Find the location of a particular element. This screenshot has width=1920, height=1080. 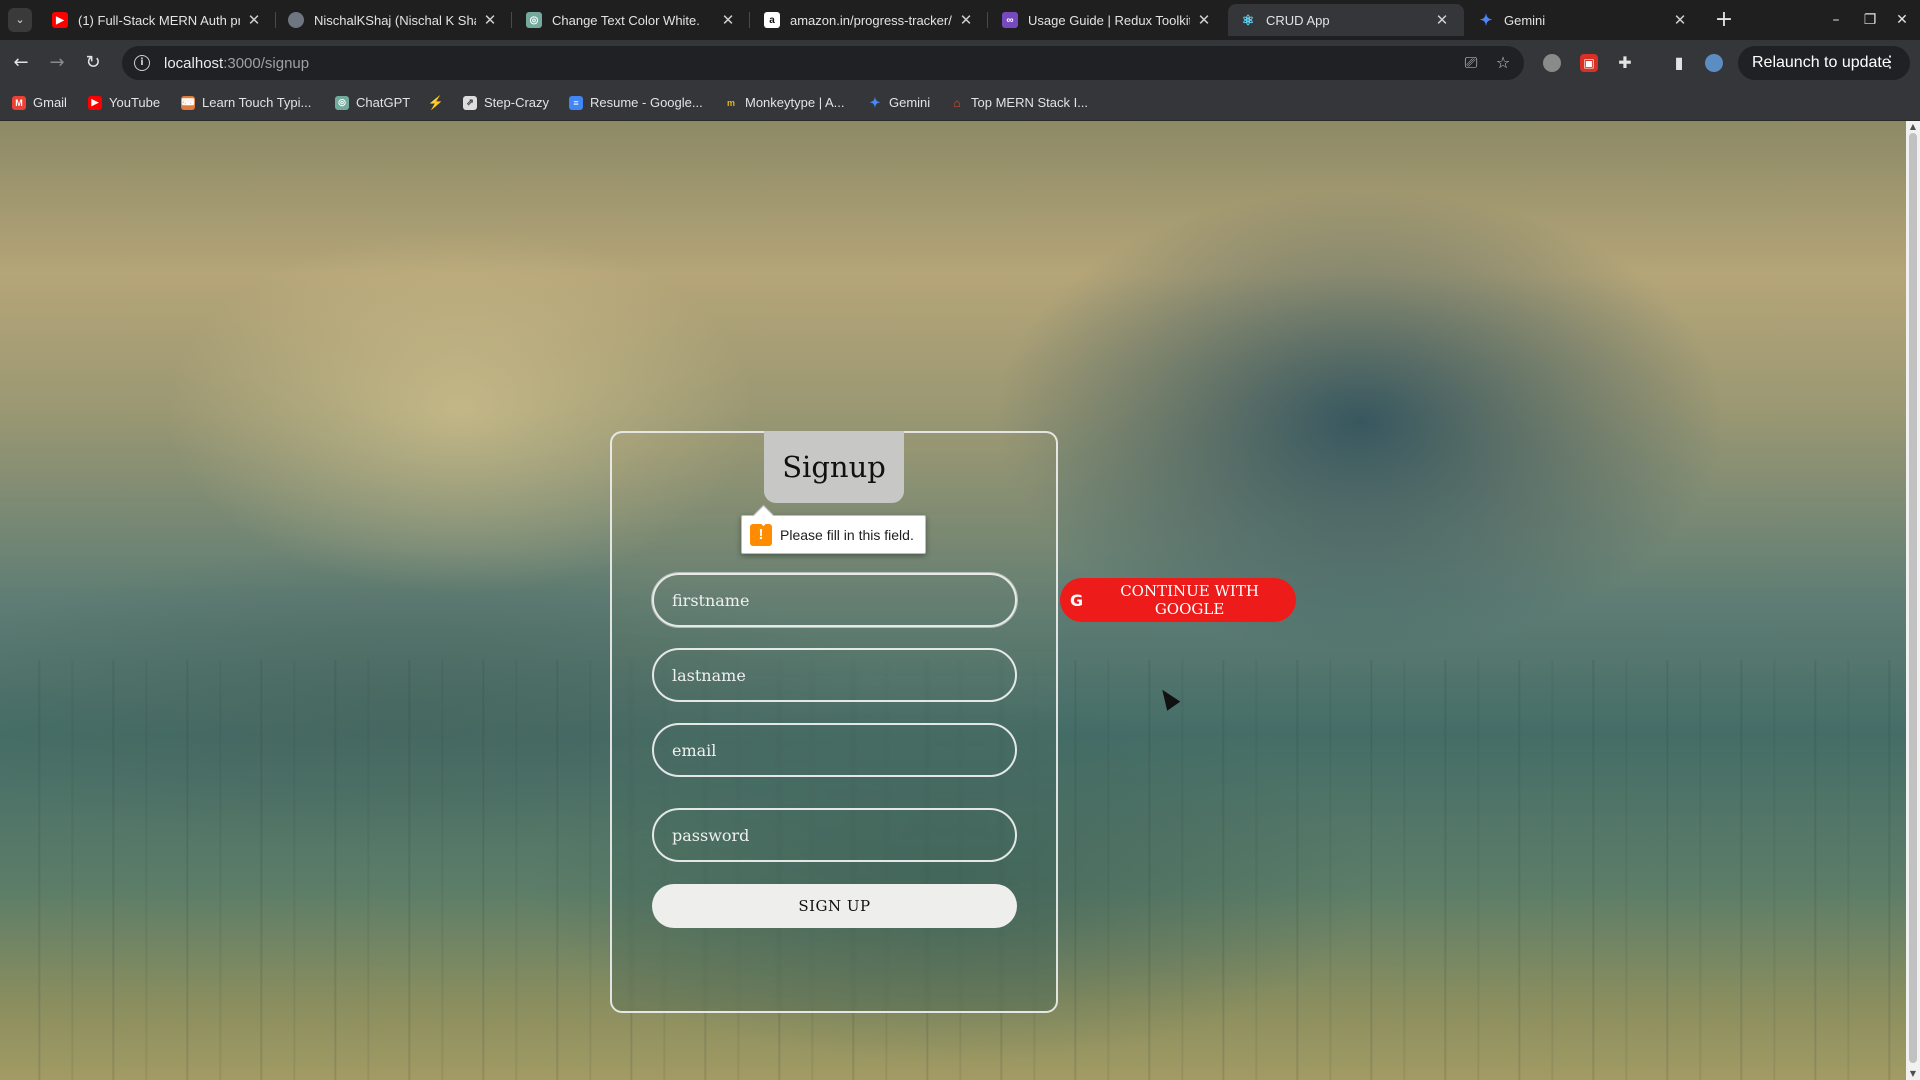

reload-icon: ↻ is located at coordinates (93, 63).